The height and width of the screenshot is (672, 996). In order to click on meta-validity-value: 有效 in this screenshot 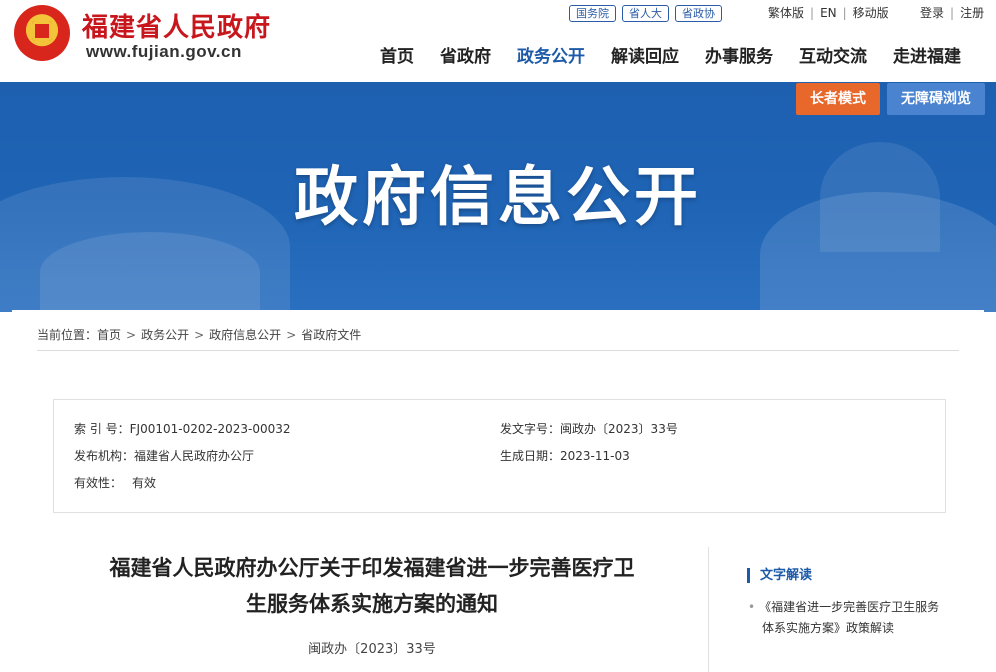, I will do `click(144, 483)`.